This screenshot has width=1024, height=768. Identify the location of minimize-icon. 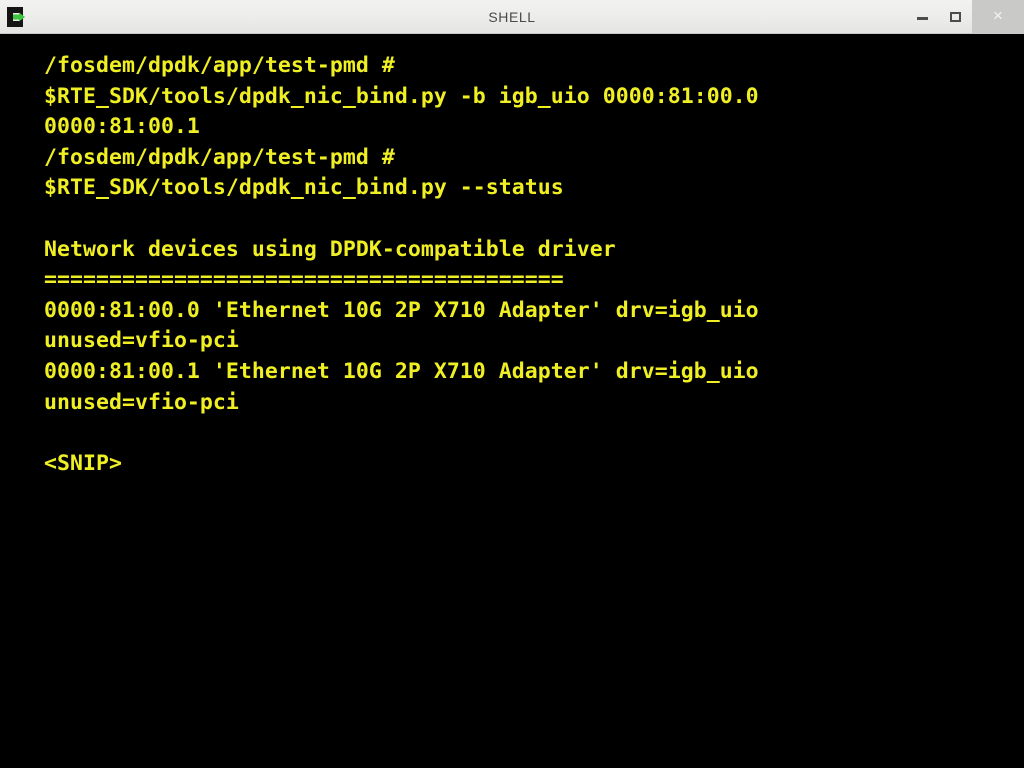
(922, 18).